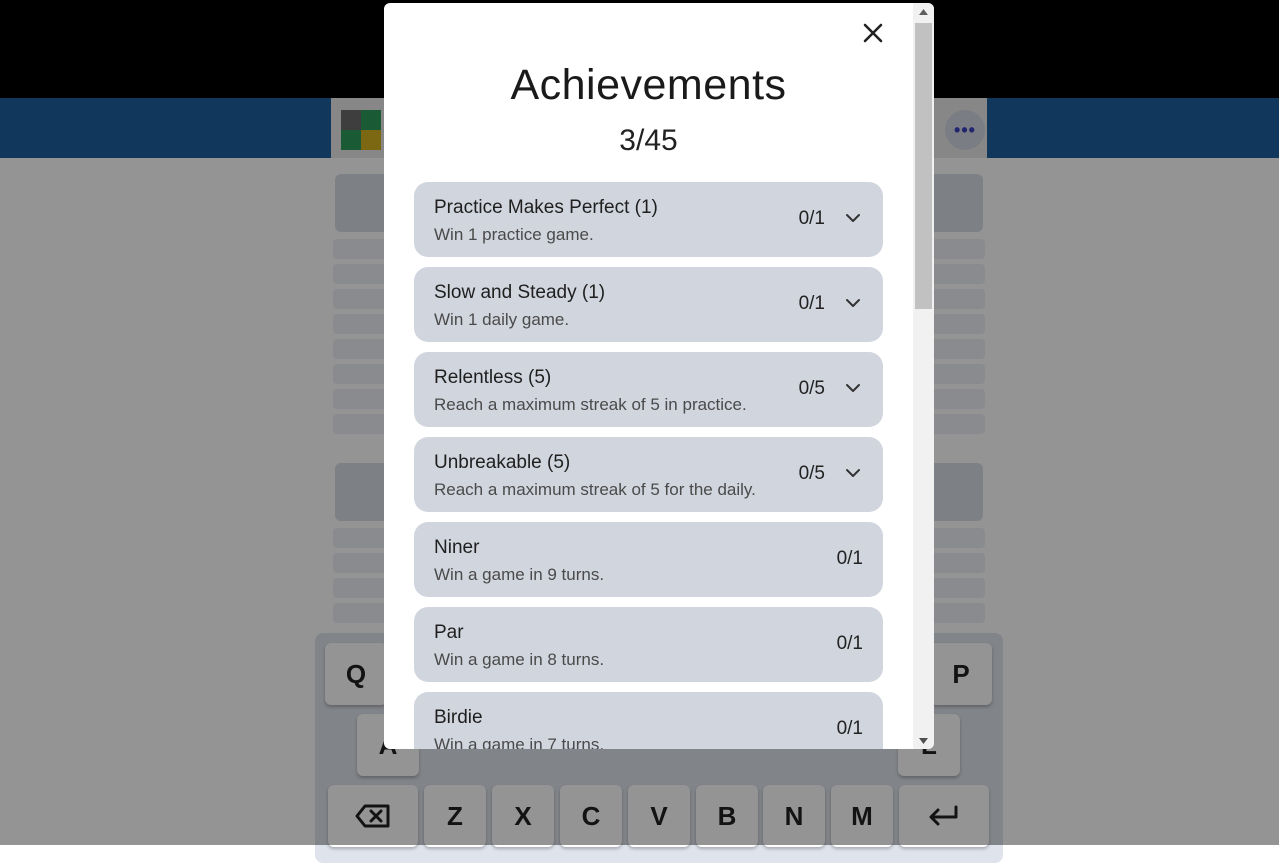  Describe the element at coordinates (502, 319) in the screenshot. I see `achievement-description: Win 1 daily game.` at that location.